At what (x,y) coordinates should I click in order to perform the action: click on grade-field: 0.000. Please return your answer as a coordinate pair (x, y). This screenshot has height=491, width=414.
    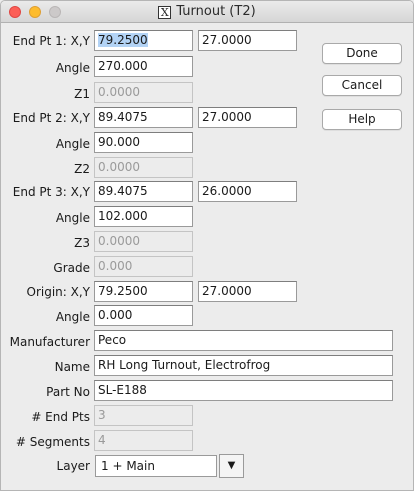
    Looking at the image, I should click on (143, 266).